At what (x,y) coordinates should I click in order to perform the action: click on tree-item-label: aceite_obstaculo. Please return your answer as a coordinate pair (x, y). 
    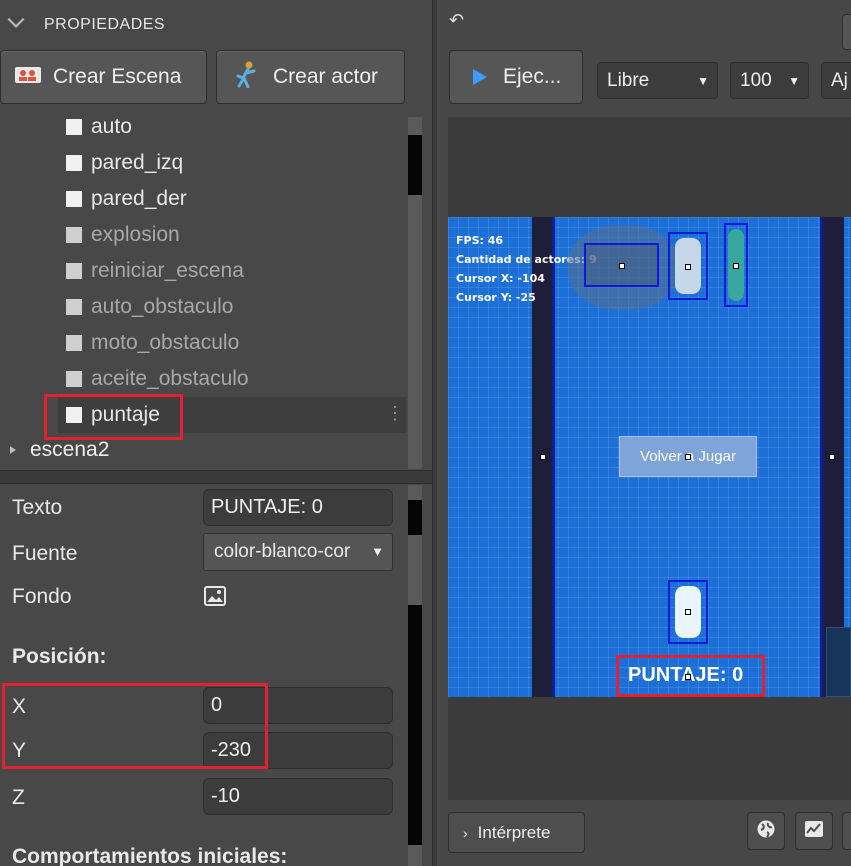
    Looking at the image, I should click on (170, 378).